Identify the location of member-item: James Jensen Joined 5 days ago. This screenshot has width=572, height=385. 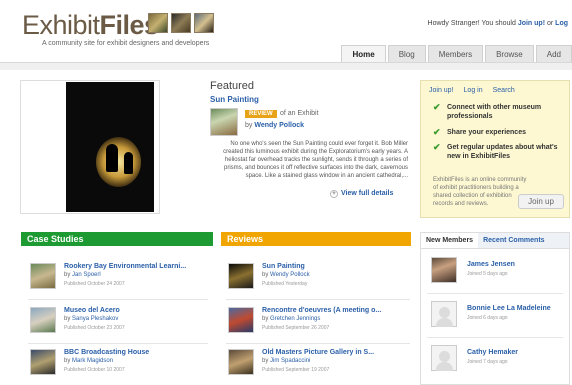
(499, 277).